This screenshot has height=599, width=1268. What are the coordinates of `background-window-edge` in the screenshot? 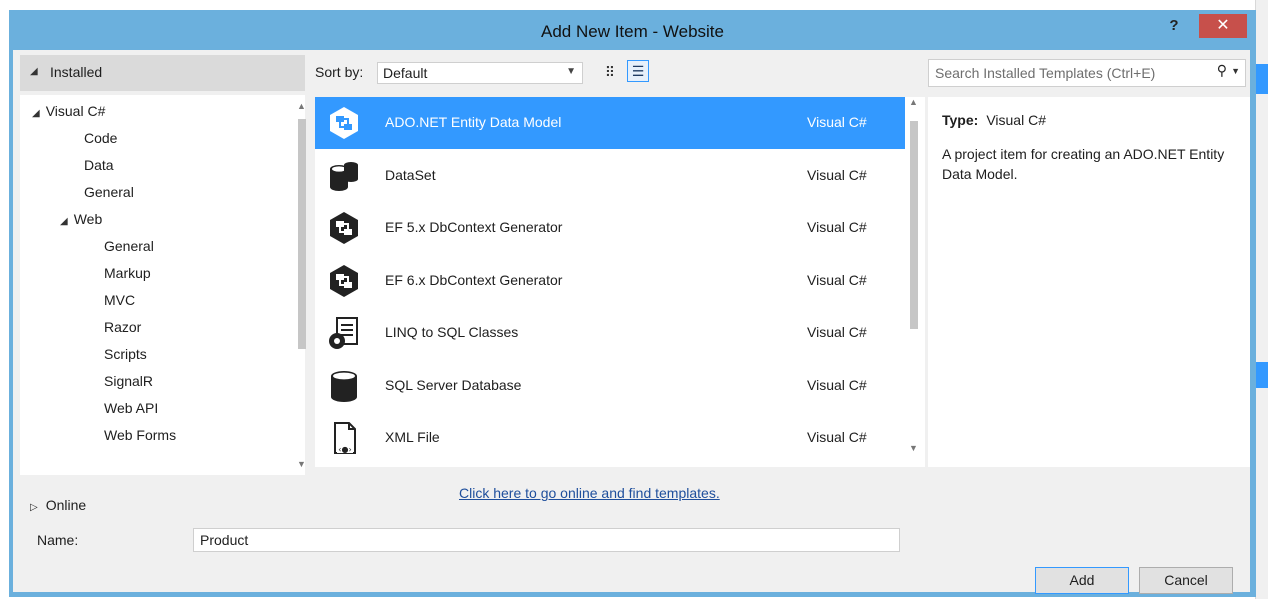 It's located at (1261, 299).